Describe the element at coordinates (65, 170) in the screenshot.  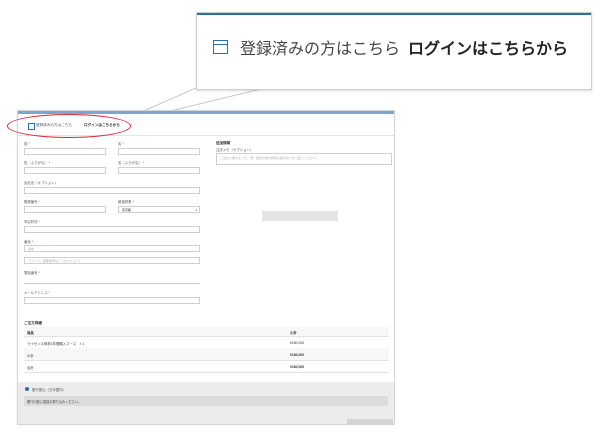
I see `last-kana-input` at that location.